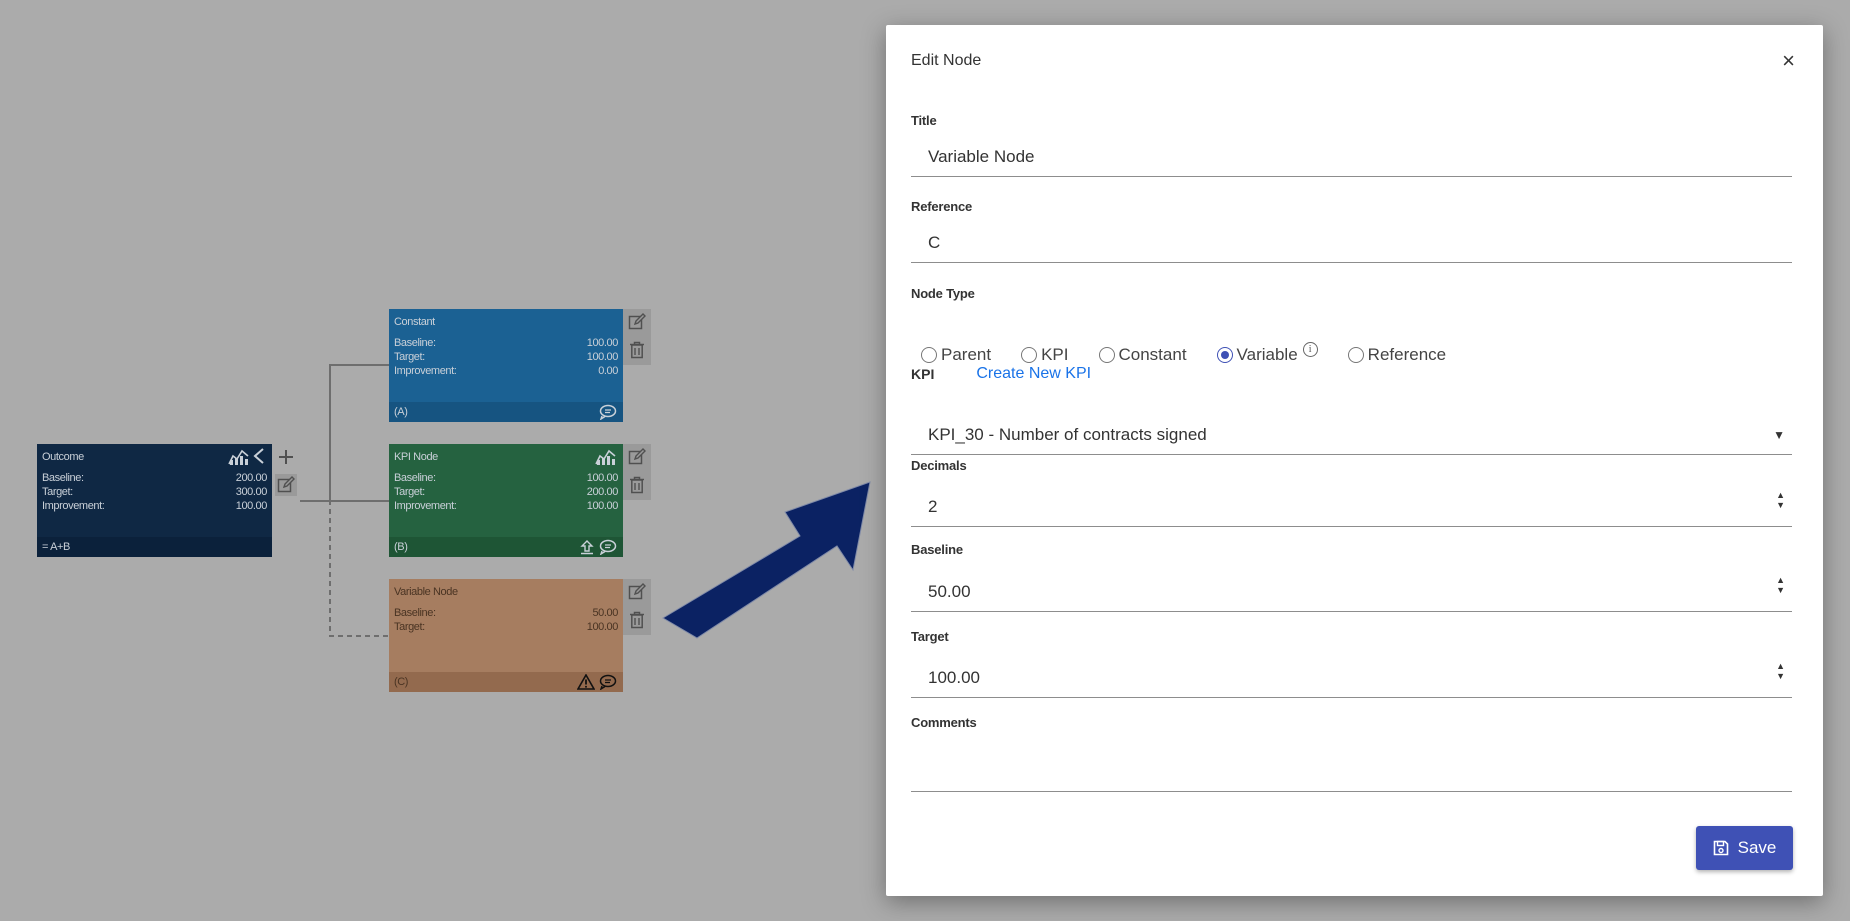 Image resolution: width=1850 pixels, height=921 pixels. What do you see at coordinates (63, 457) in the screenshot?
I see `node-title: Outcome` at bounding box center [63, 457].